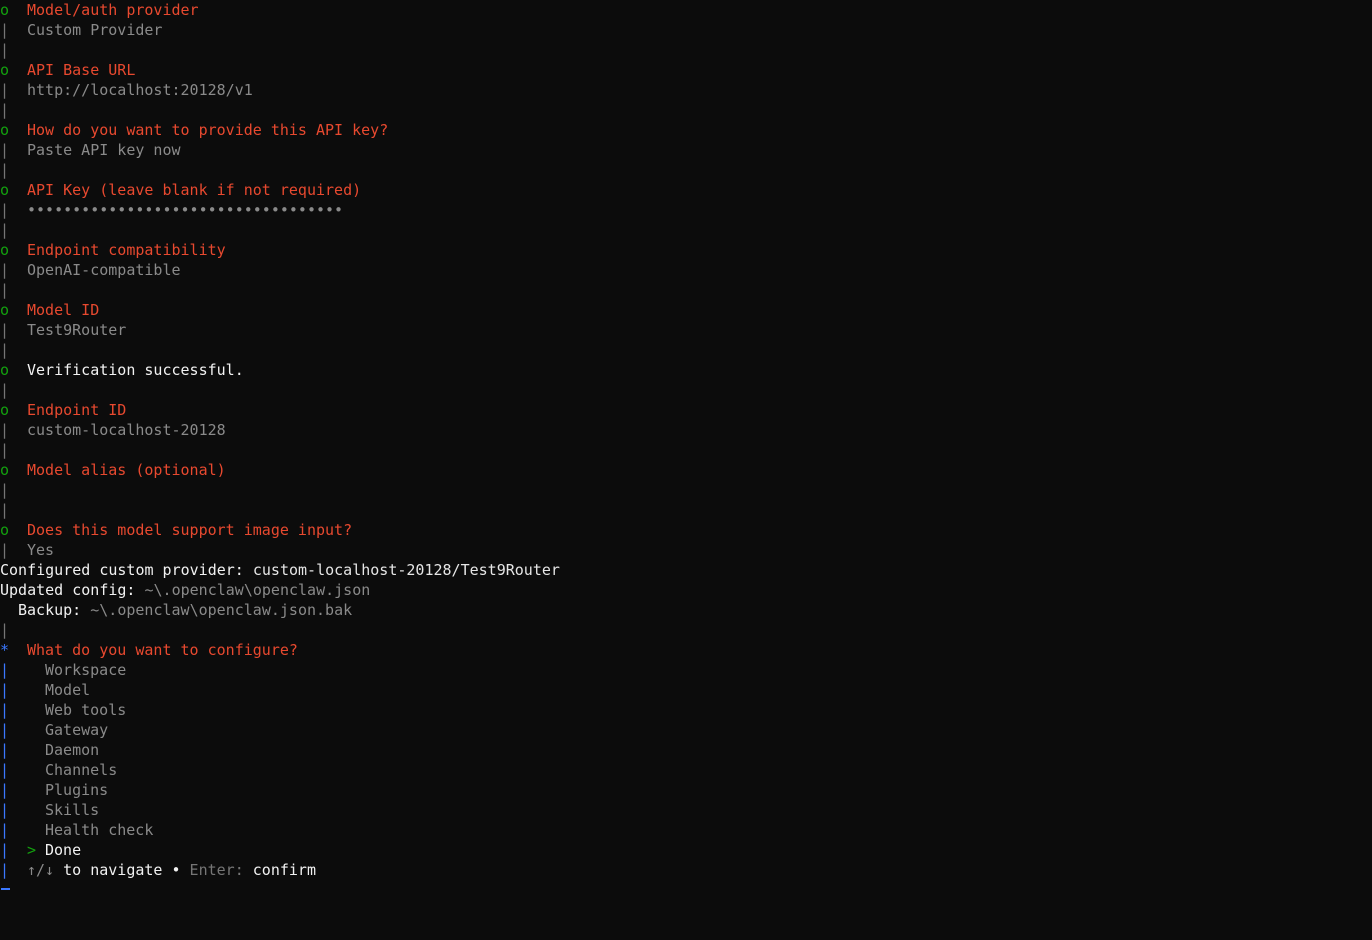 This screenshot has height=940, width=1372. What do you see at coordinates (113, 870) in the screenshot?
I see `hint-navigate: to navigate` at bounding box center [113, 870].